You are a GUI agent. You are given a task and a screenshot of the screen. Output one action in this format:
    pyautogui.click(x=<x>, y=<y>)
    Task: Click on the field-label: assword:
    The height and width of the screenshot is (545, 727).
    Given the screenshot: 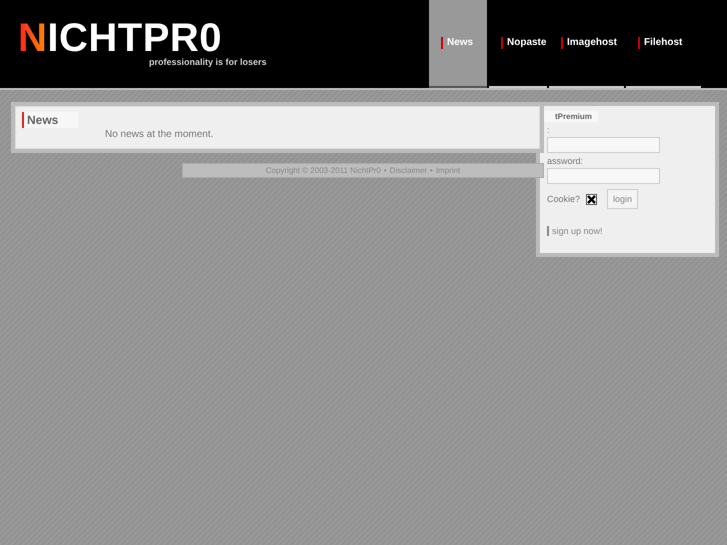 What is the action you would take?
    pyautogui.click(x=565, y=161)
    